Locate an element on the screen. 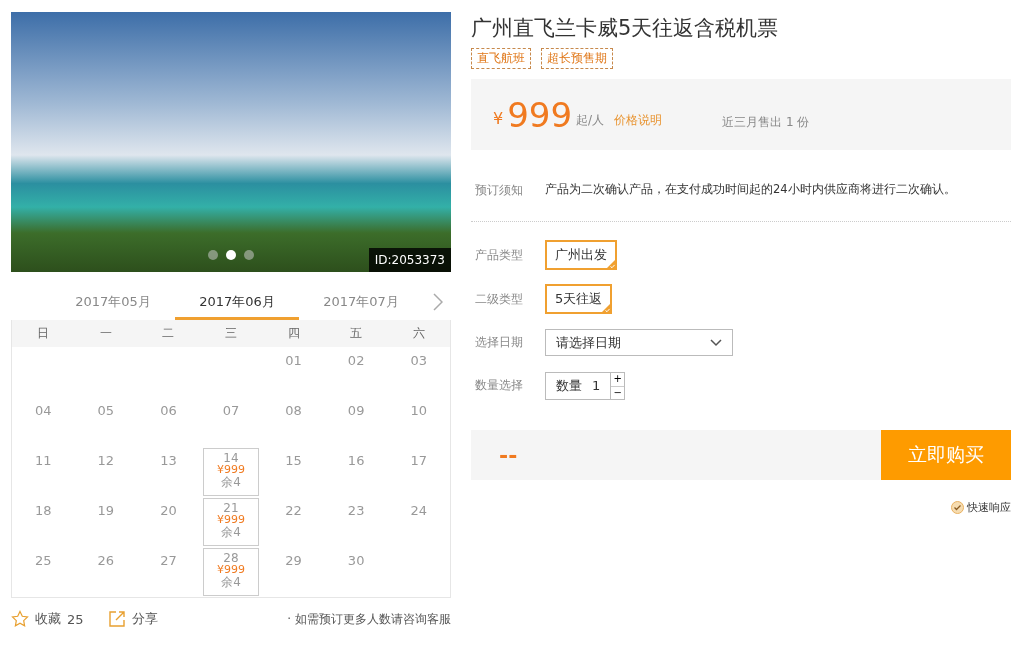  date-number: 12 is located at coordinates (106, 460).